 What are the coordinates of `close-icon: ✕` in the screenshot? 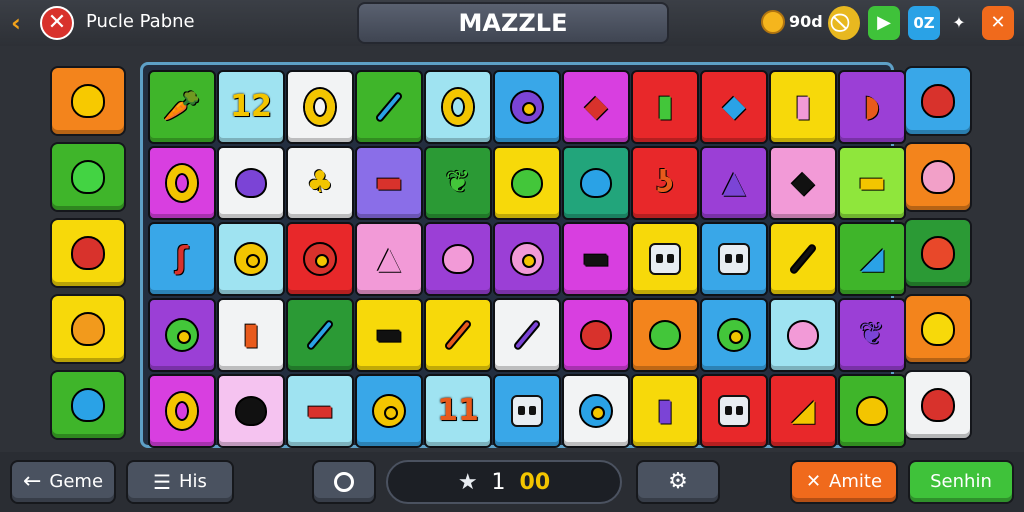 It's located at (998, 23).